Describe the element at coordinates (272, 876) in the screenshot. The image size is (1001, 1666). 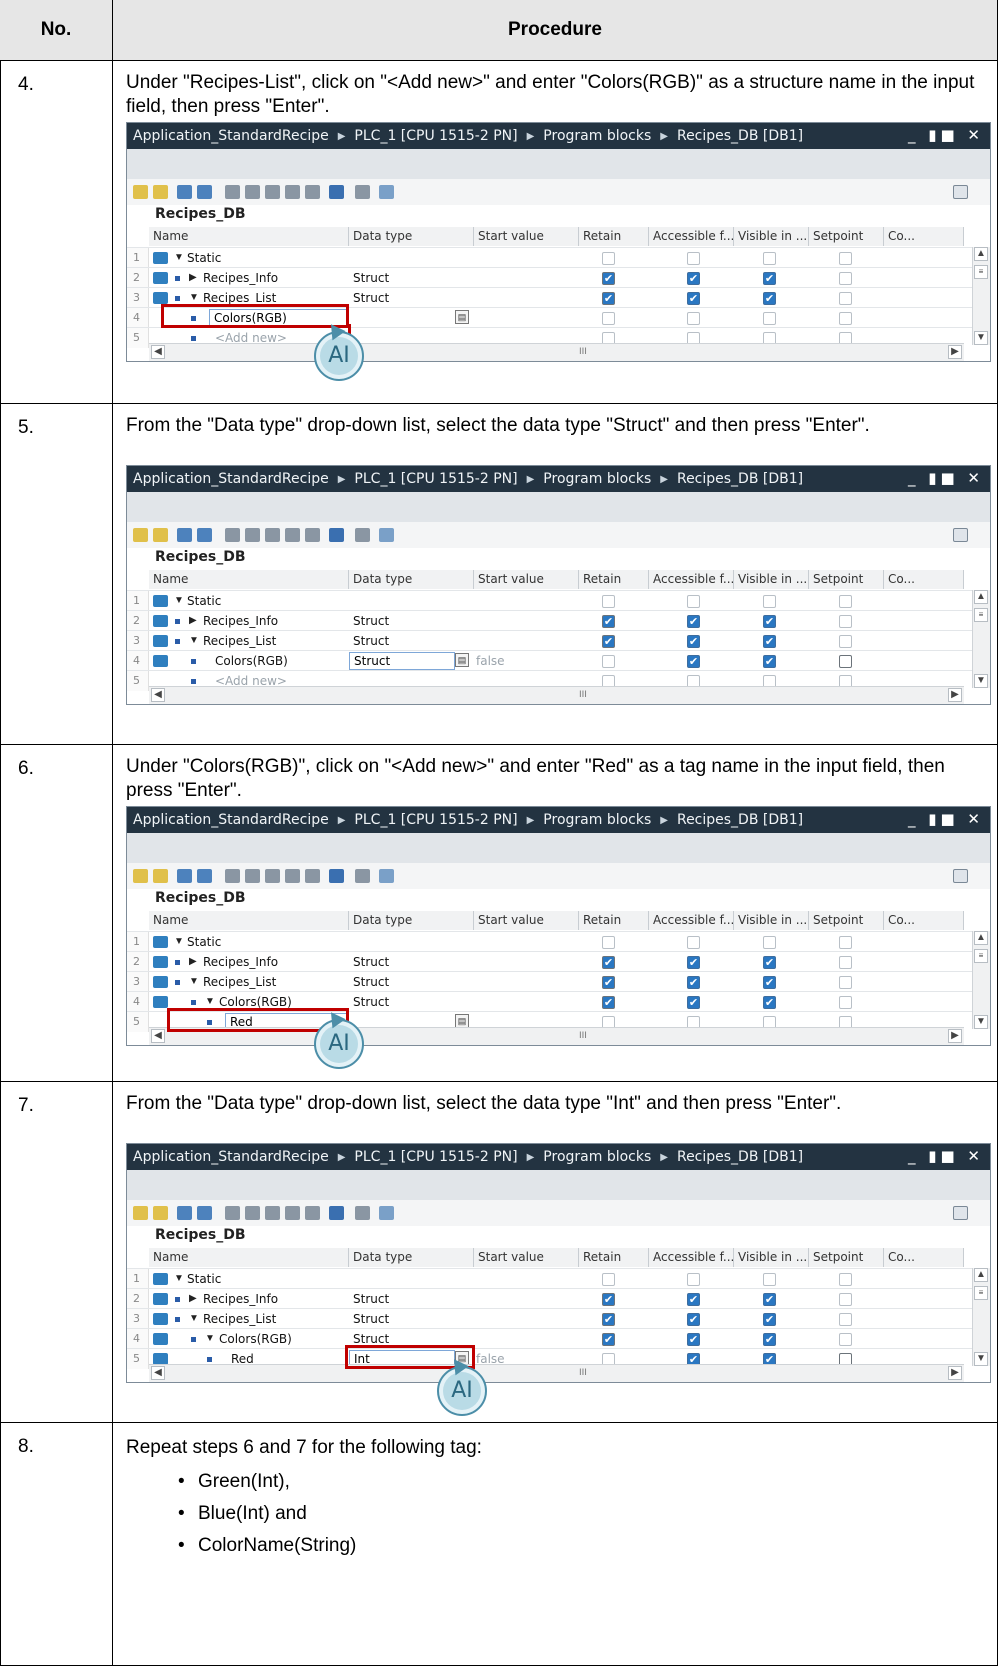
I see `load-icon` at that location.